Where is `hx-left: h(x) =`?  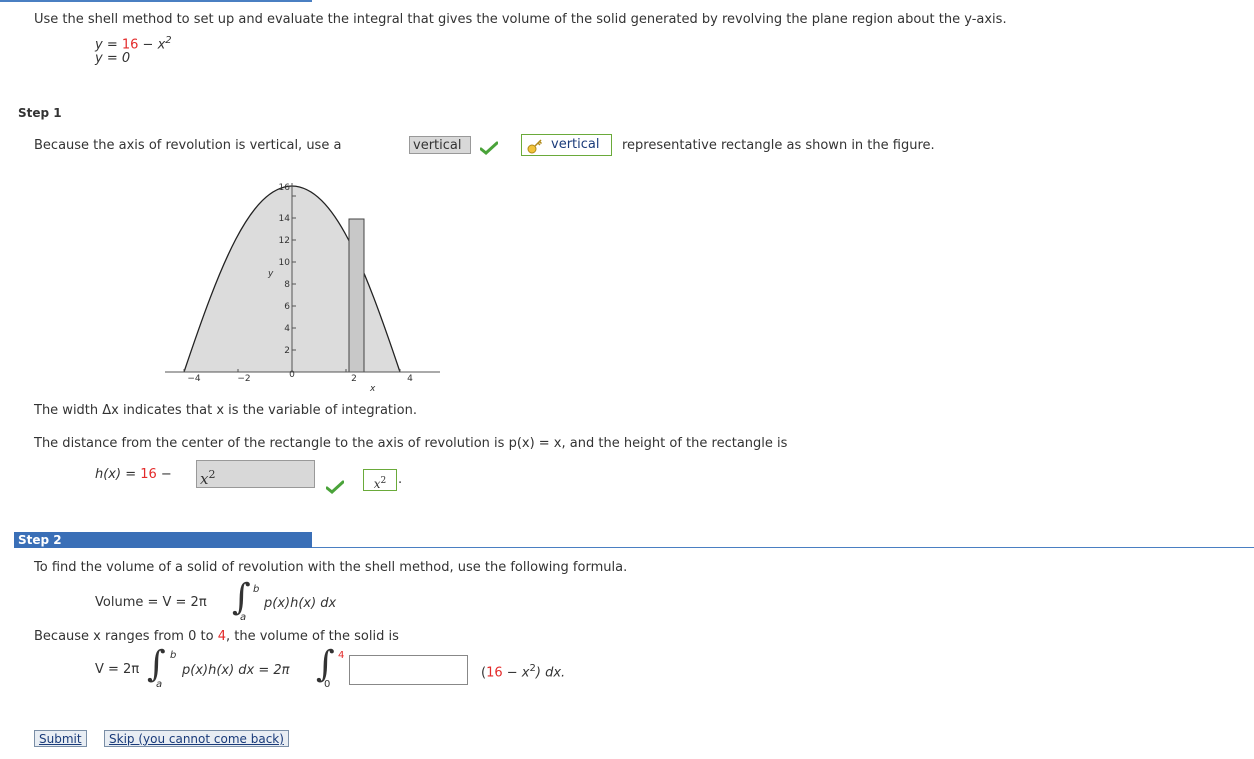 hx-left: h(x) = is located at coordinates (118, 474).